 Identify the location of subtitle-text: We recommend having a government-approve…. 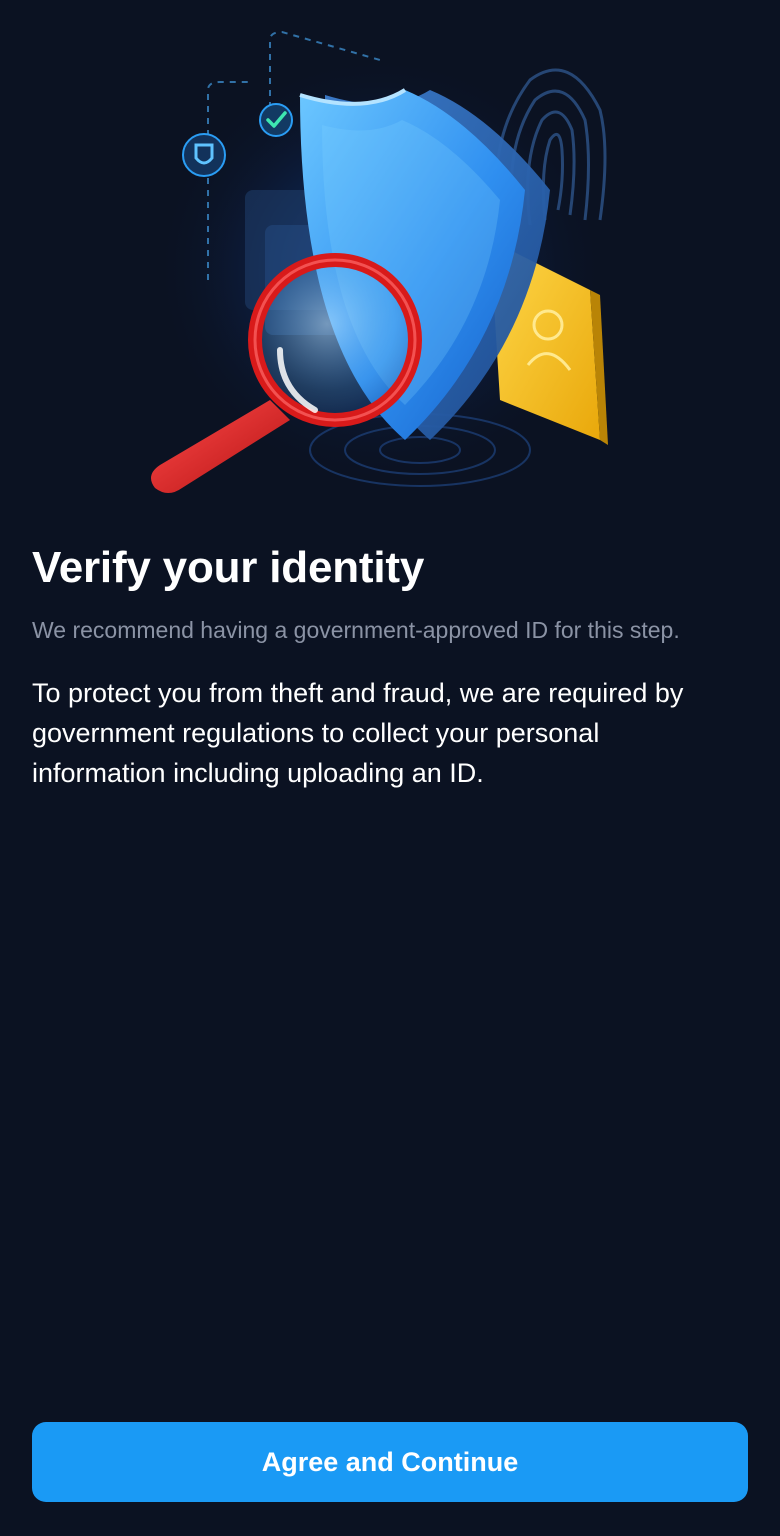
(356, 630).